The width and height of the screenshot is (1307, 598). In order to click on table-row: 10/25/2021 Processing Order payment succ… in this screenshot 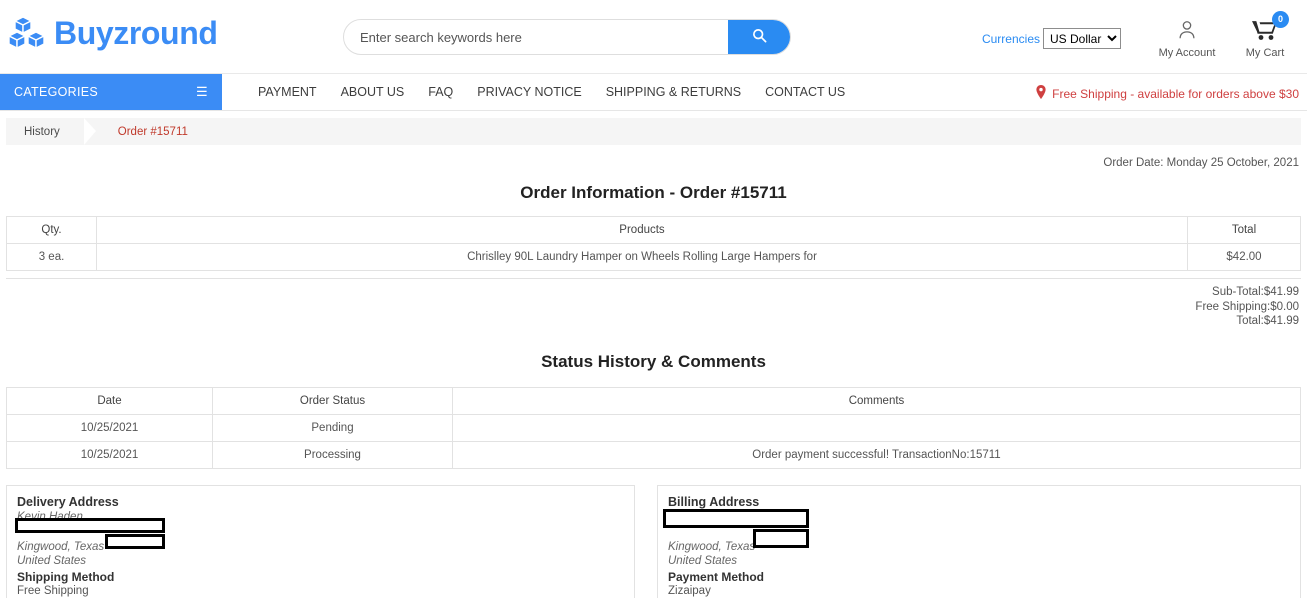, I will do `click(653, 455)`.